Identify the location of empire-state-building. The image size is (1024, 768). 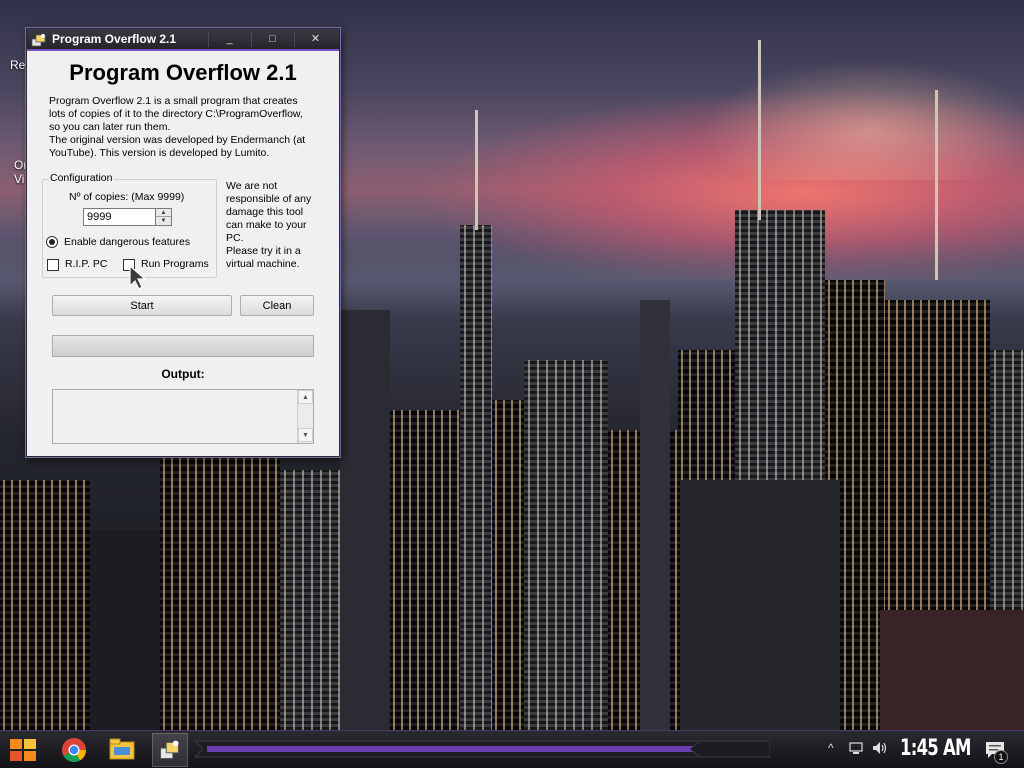
(476, 477).